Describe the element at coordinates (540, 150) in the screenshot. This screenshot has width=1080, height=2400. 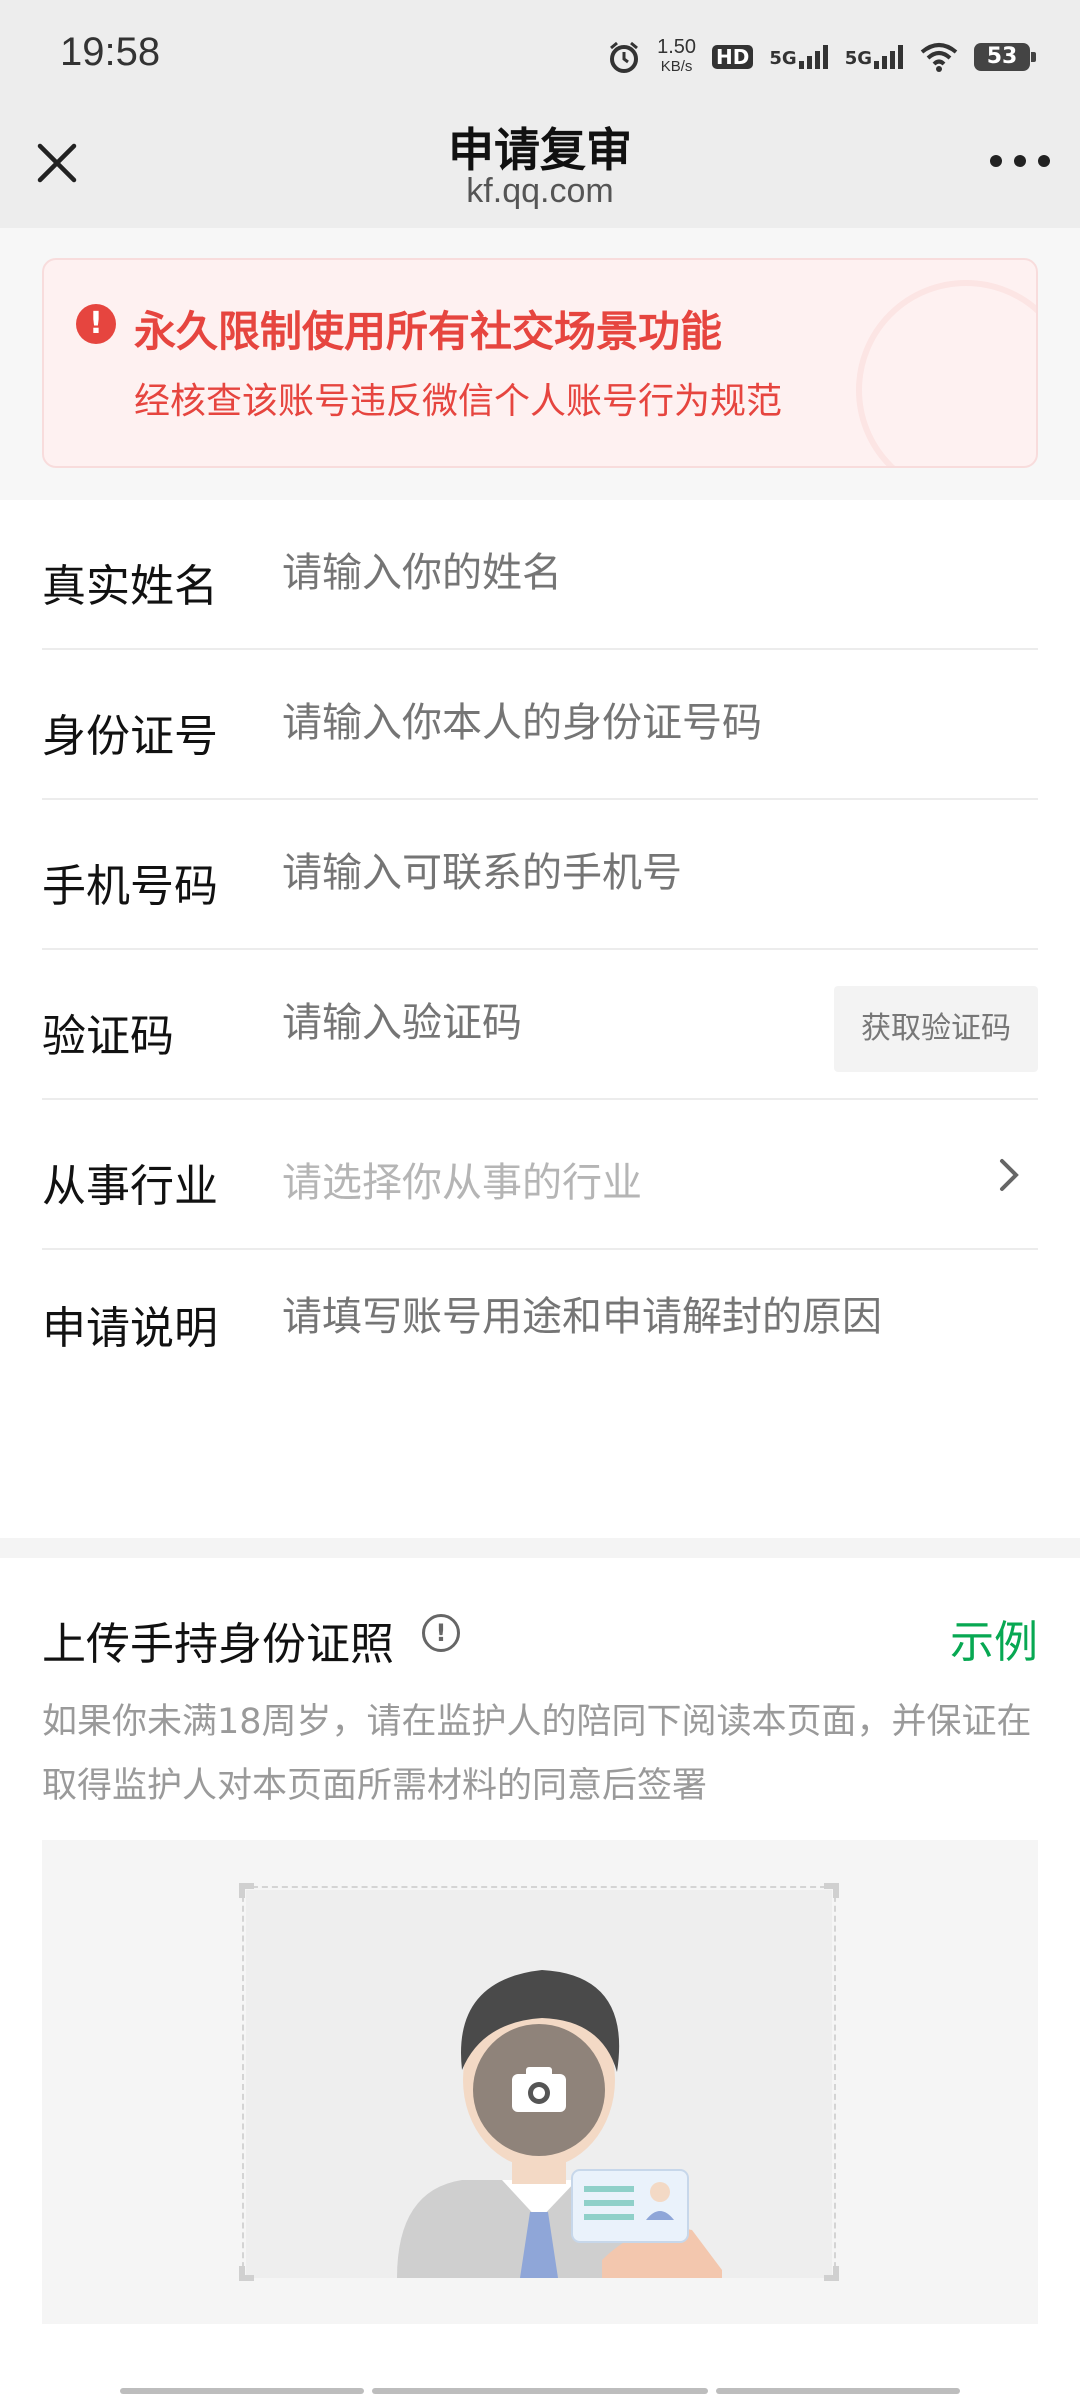
I see `page-title: 申请复审` at that location.